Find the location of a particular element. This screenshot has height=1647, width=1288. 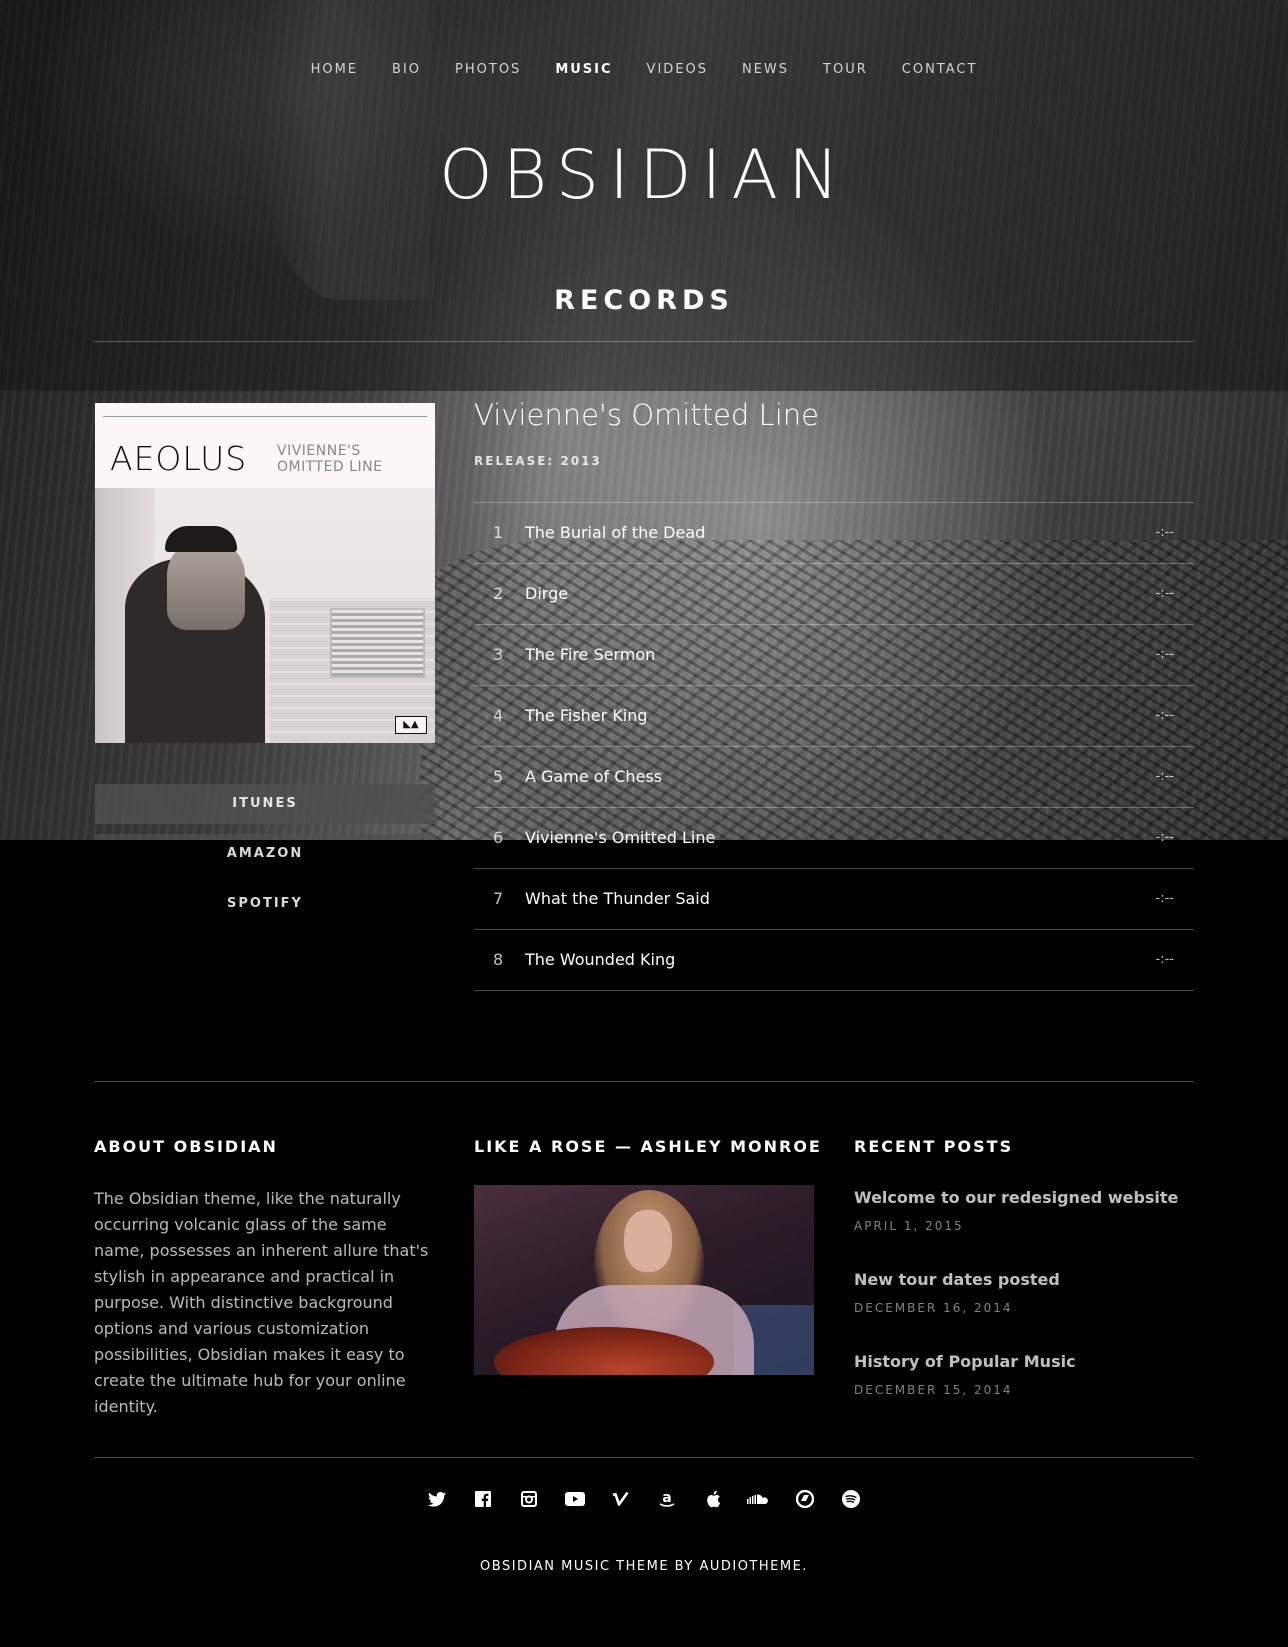

track-title: The Fisher King is located at coordinates (586, 715).